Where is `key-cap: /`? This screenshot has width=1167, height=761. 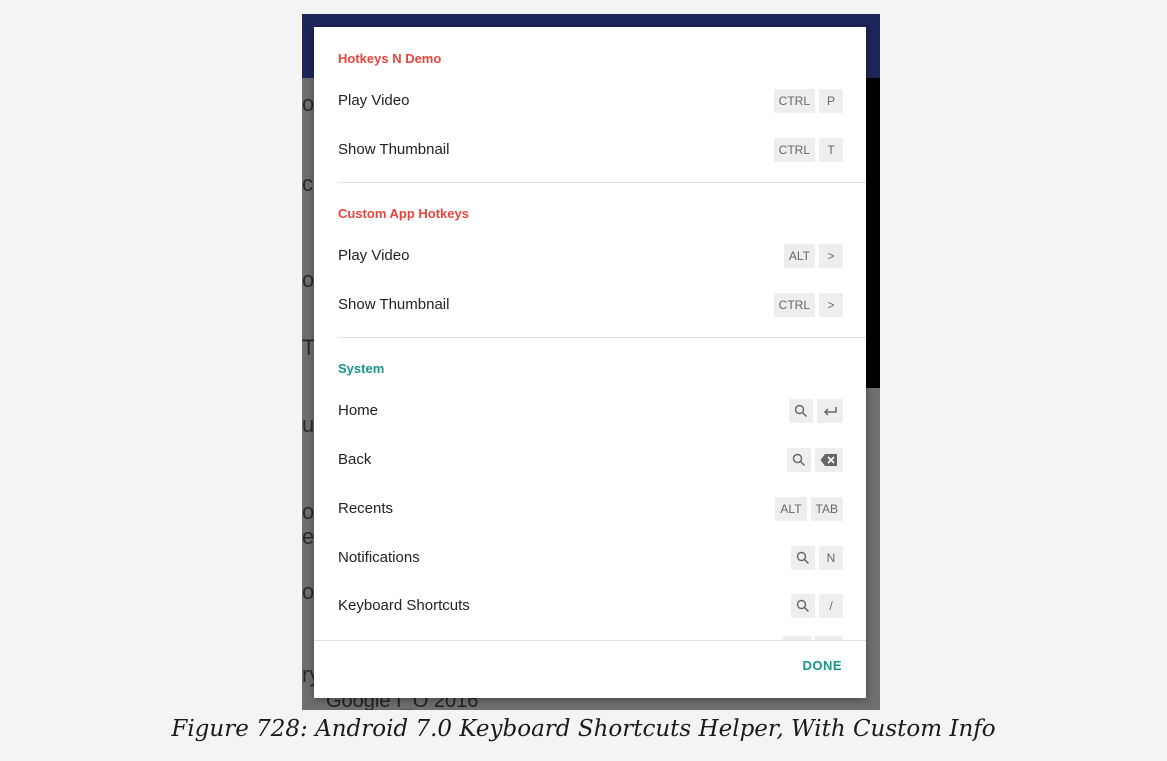
key-cap: / is located at coordinates (831, 606).